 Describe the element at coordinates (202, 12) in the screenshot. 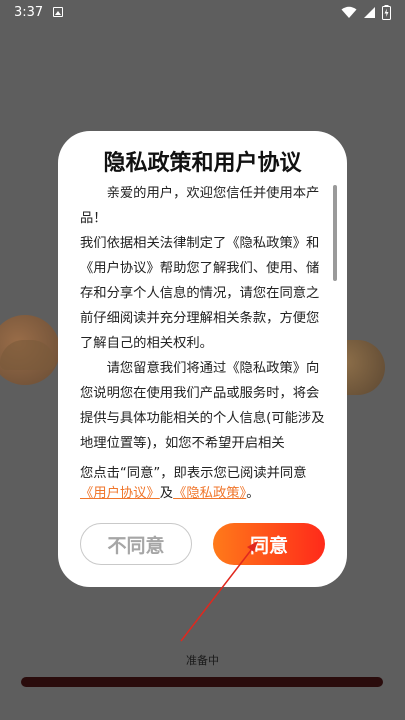

I see `status-bar: 3:37` at that location.